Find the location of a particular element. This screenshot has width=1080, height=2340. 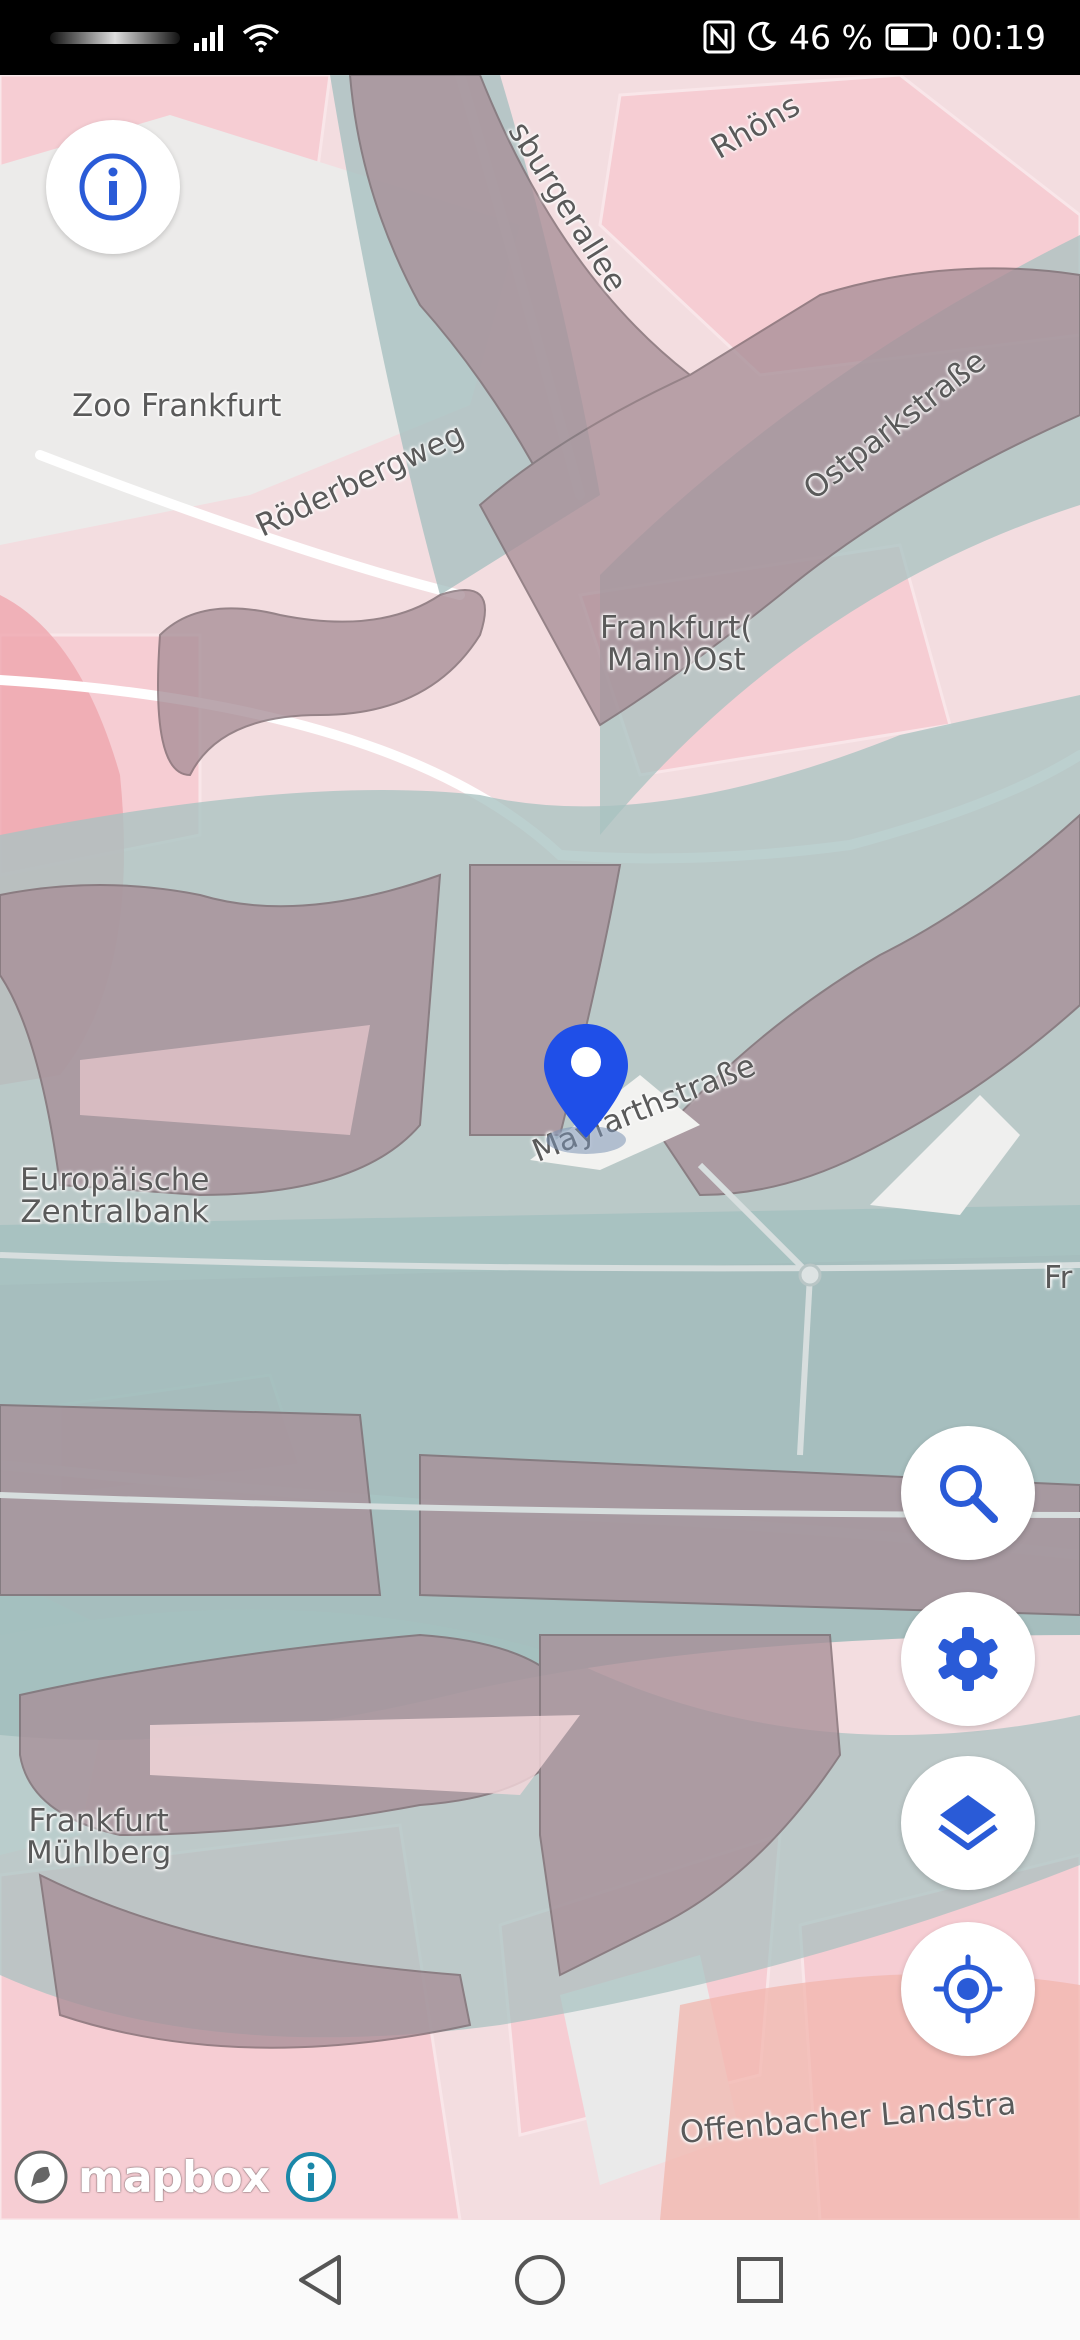

layers-button is located at coordinates (968, 1823).